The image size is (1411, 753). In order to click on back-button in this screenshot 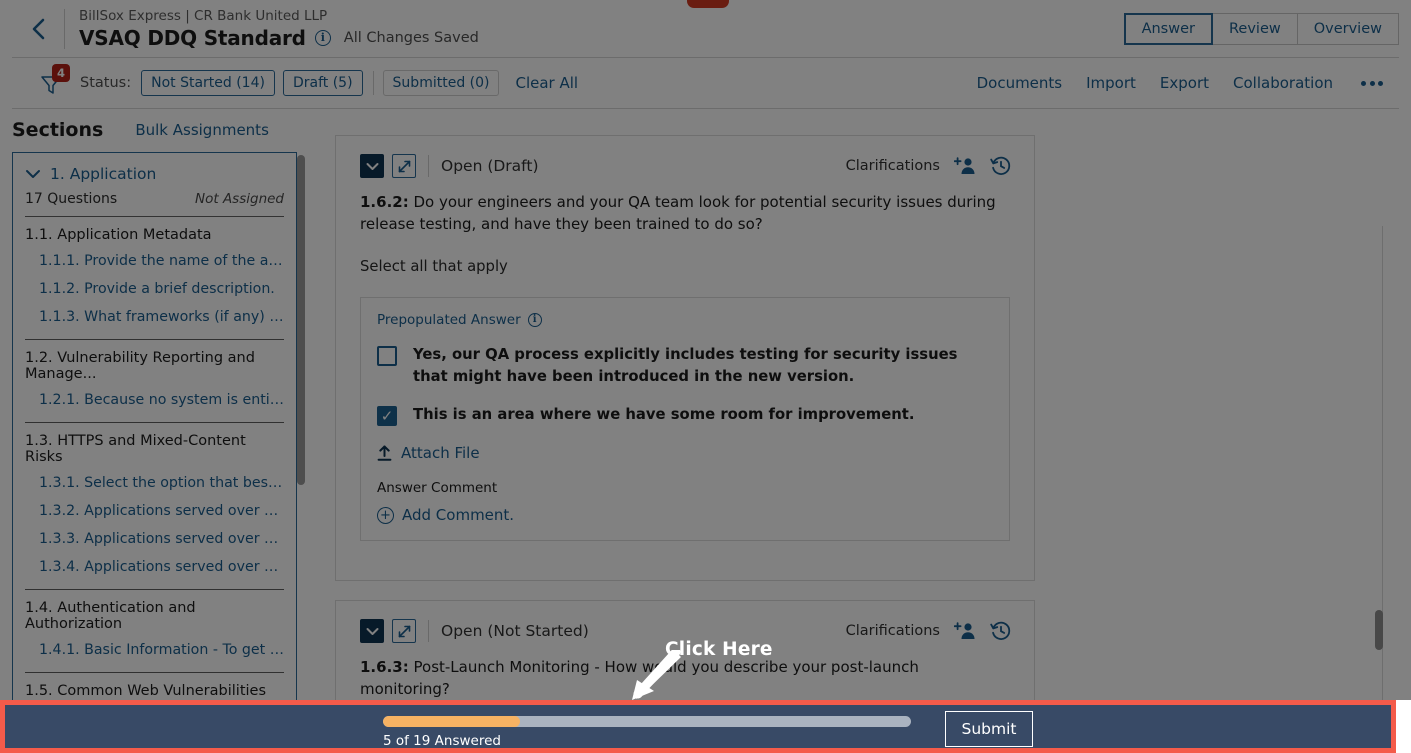, I will do `click(38, 29)`.